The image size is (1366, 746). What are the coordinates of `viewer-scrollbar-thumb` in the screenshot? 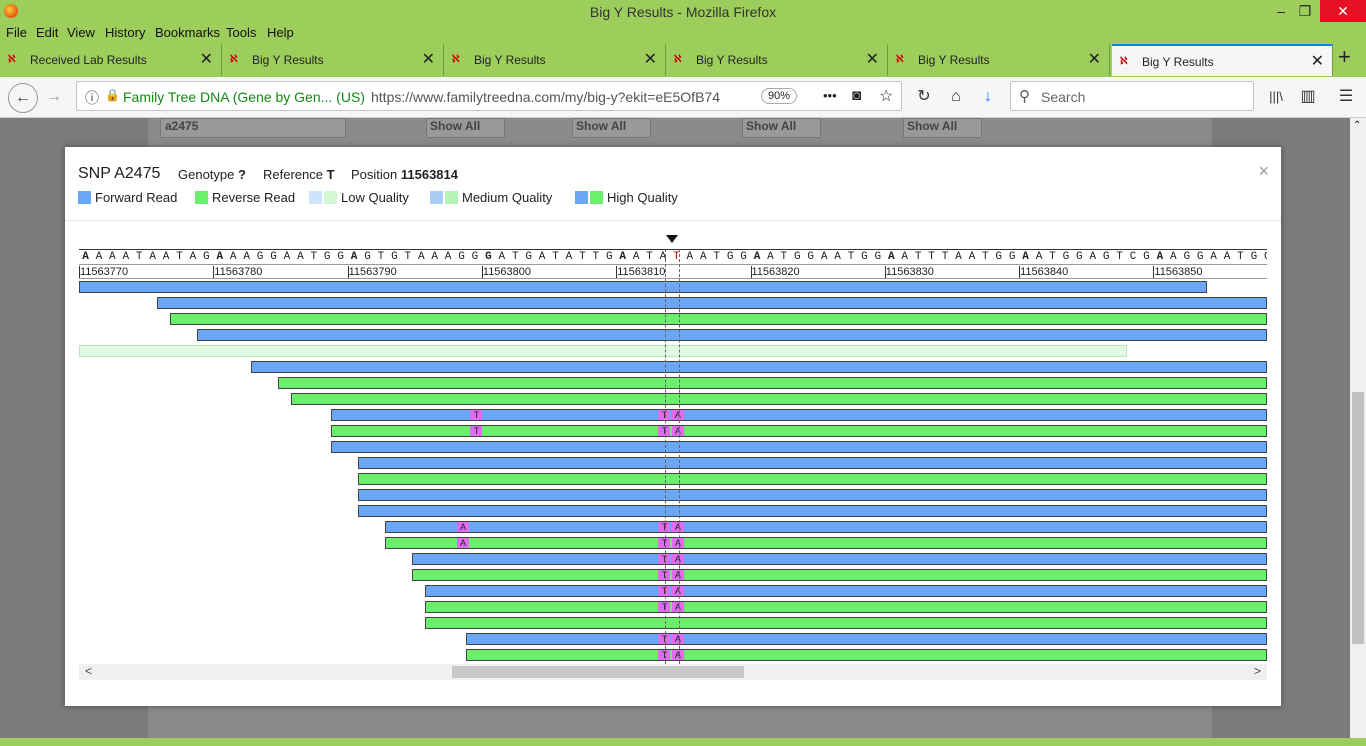 It's located at (598, 672).